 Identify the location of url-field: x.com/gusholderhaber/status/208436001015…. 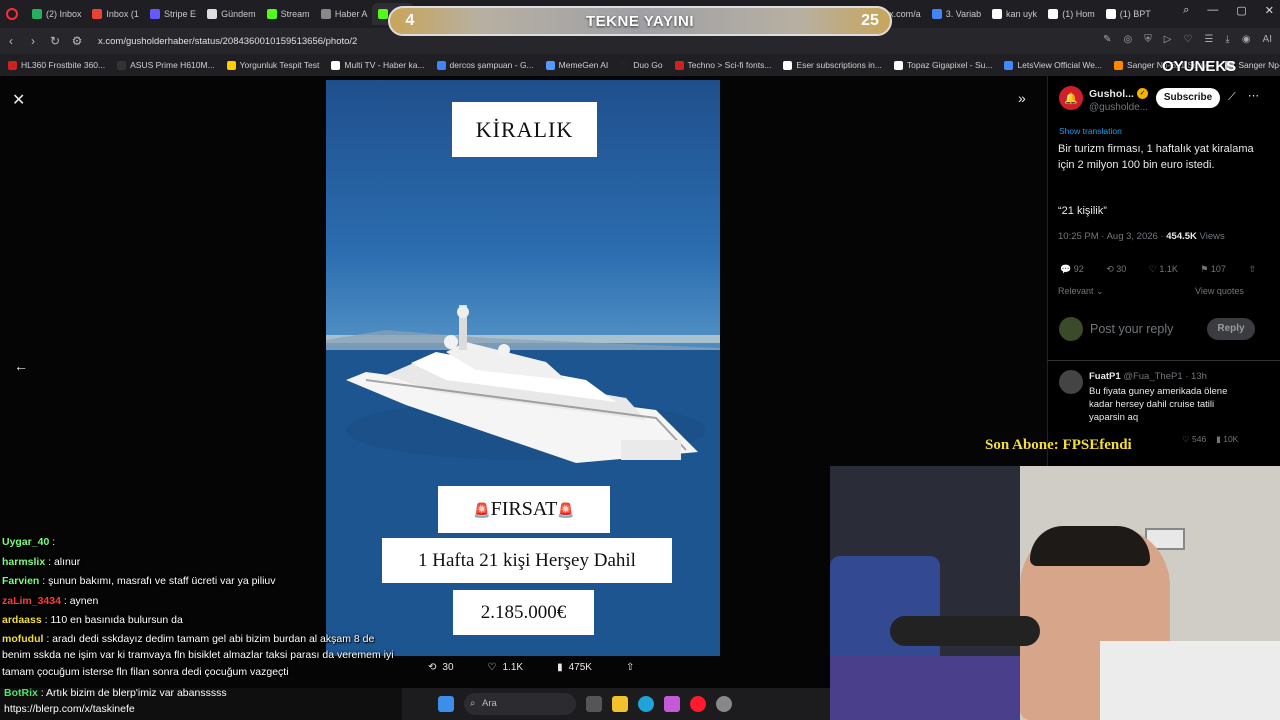
(227, 41).